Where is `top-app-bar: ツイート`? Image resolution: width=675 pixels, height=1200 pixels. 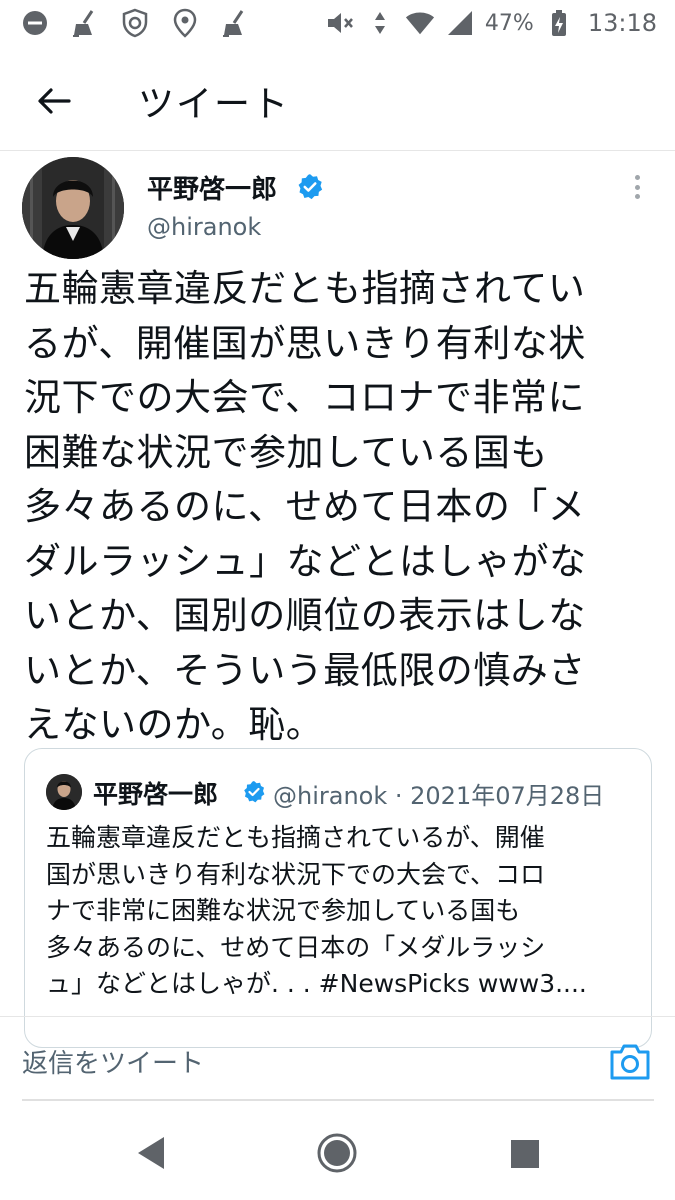
top-app-bar: ツイート is located at coordinates (337, 101).